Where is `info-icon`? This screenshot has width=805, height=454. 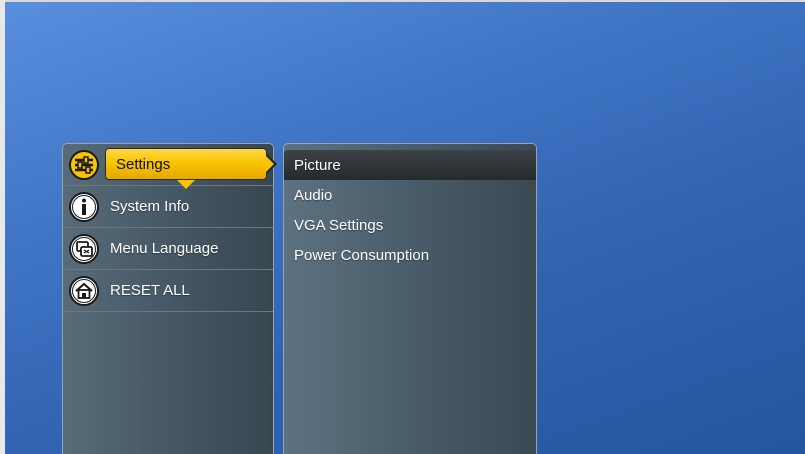 info-icon is located at coordinates (84, 207).